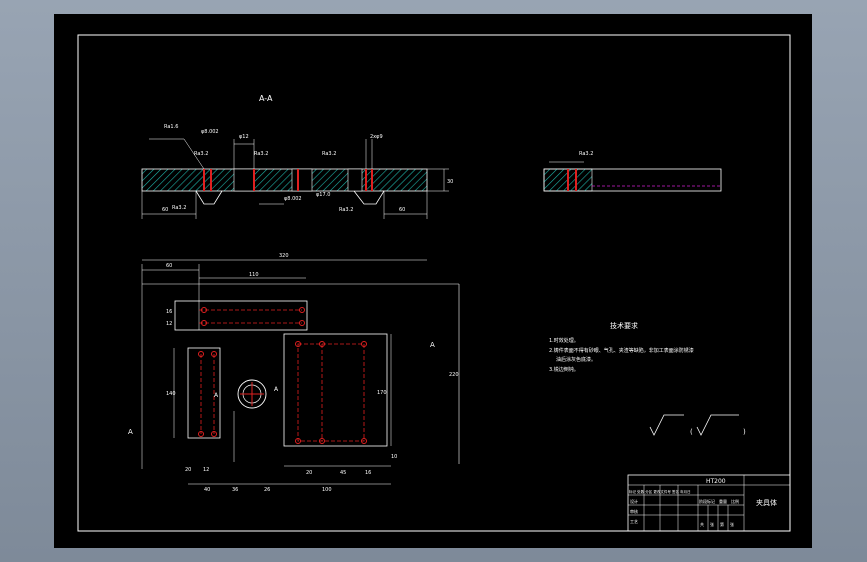 This screenshot has width=867, height=562. I want to click on tech-req-line: 3.锐边倒钝。, so click(564, 369).